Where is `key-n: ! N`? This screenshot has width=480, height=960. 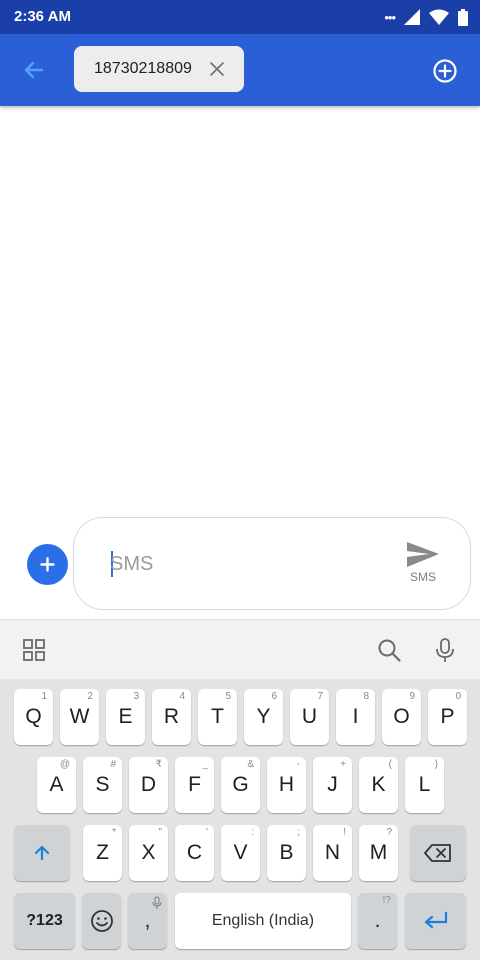 key-n: ! N is located at coordinates (332, 853).